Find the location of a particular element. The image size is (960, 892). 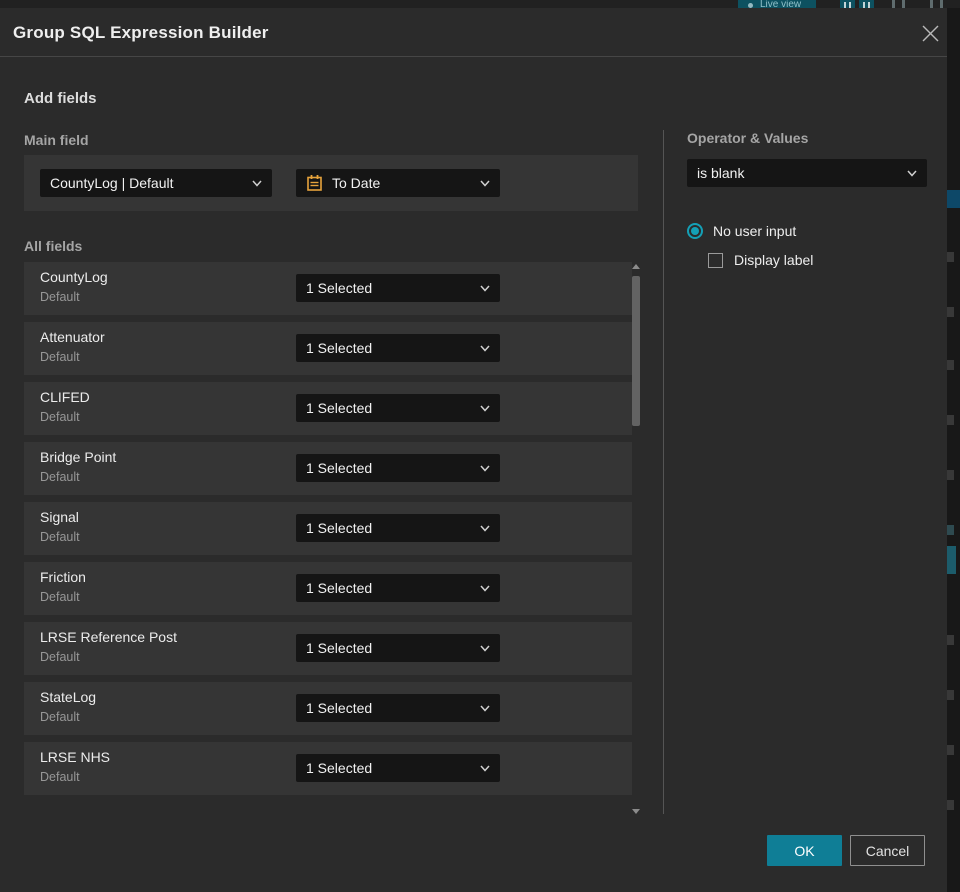

field-row: Attenuator Default 1 Selected is located at coordinates (328, 348).